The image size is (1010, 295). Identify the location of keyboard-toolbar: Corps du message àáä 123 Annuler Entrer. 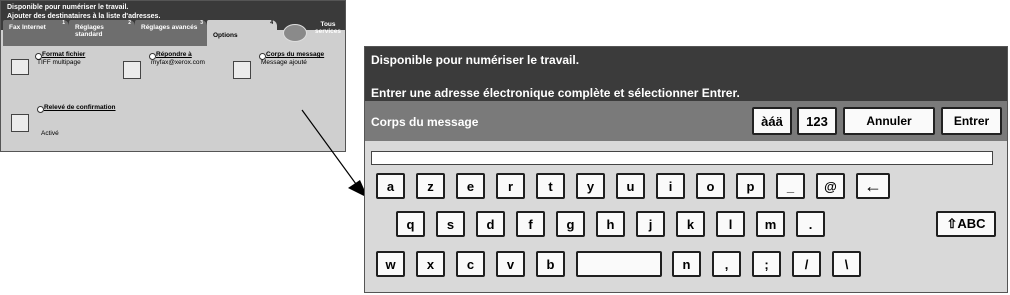
(686, 121).